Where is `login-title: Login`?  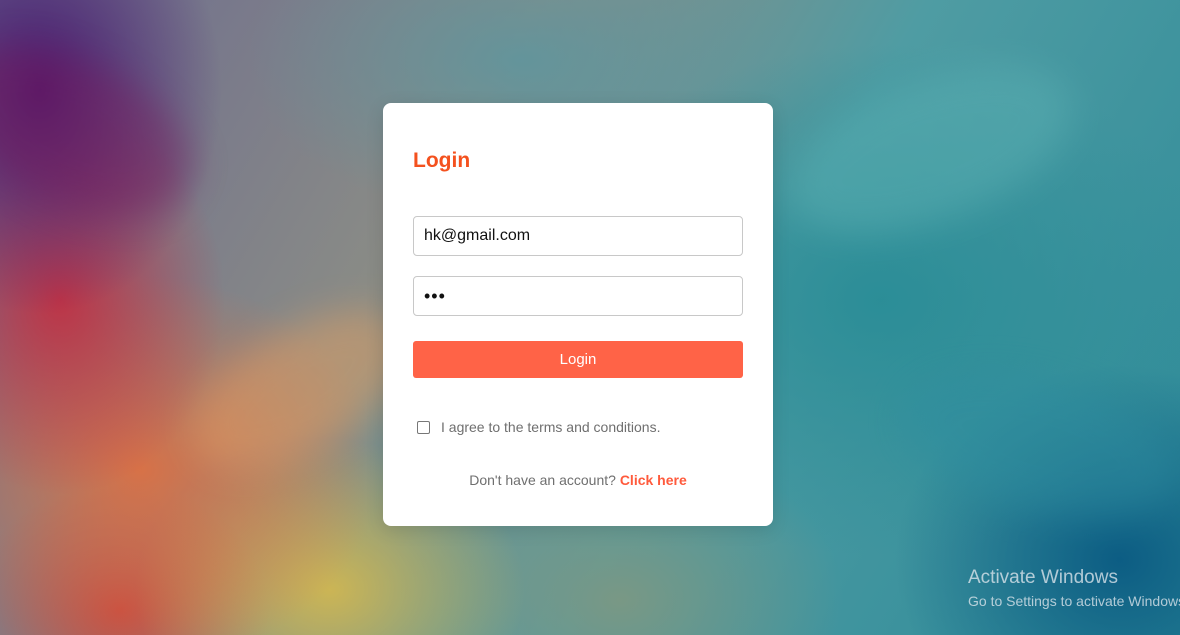 login-title: Login is located at coordinates (442, 160).